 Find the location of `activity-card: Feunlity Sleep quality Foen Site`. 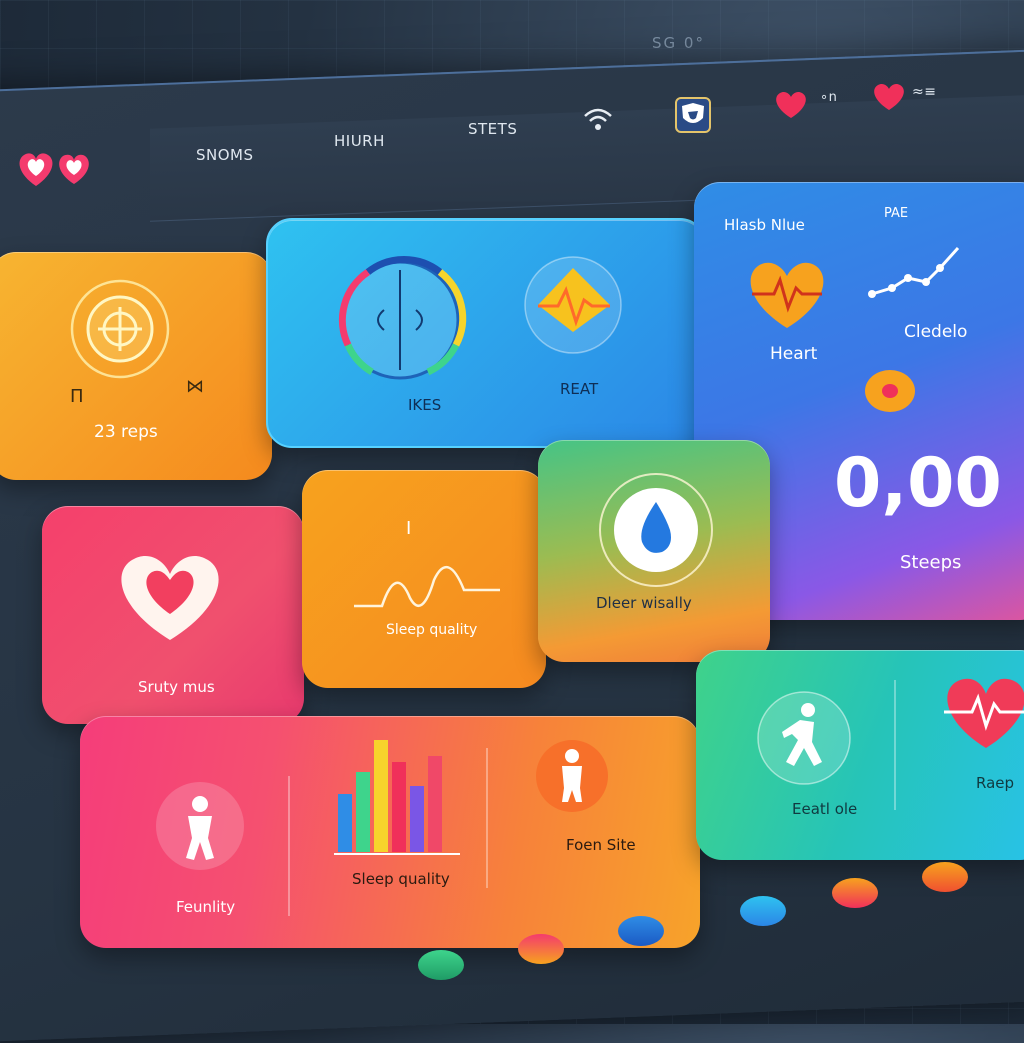

activity-card: Feunlity Sleep quality Foen Site is located at coordinates (390, 832).